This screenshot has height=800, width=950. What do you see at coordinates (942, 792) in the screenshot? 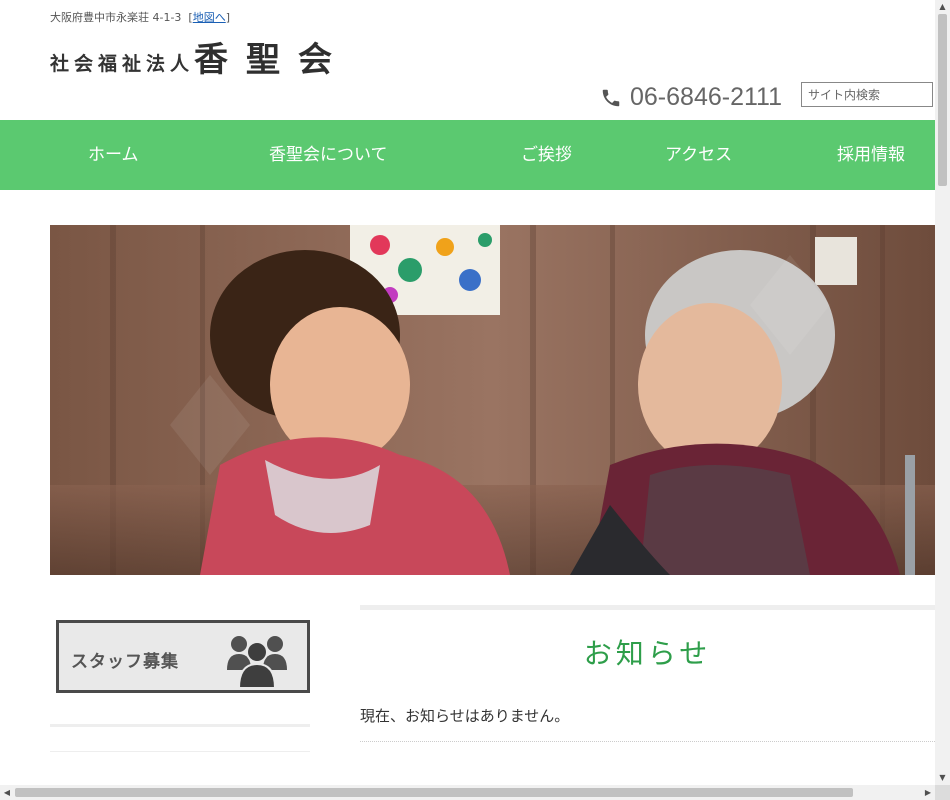
I see `scrollbar-corner` at bounding box center [942, 792].